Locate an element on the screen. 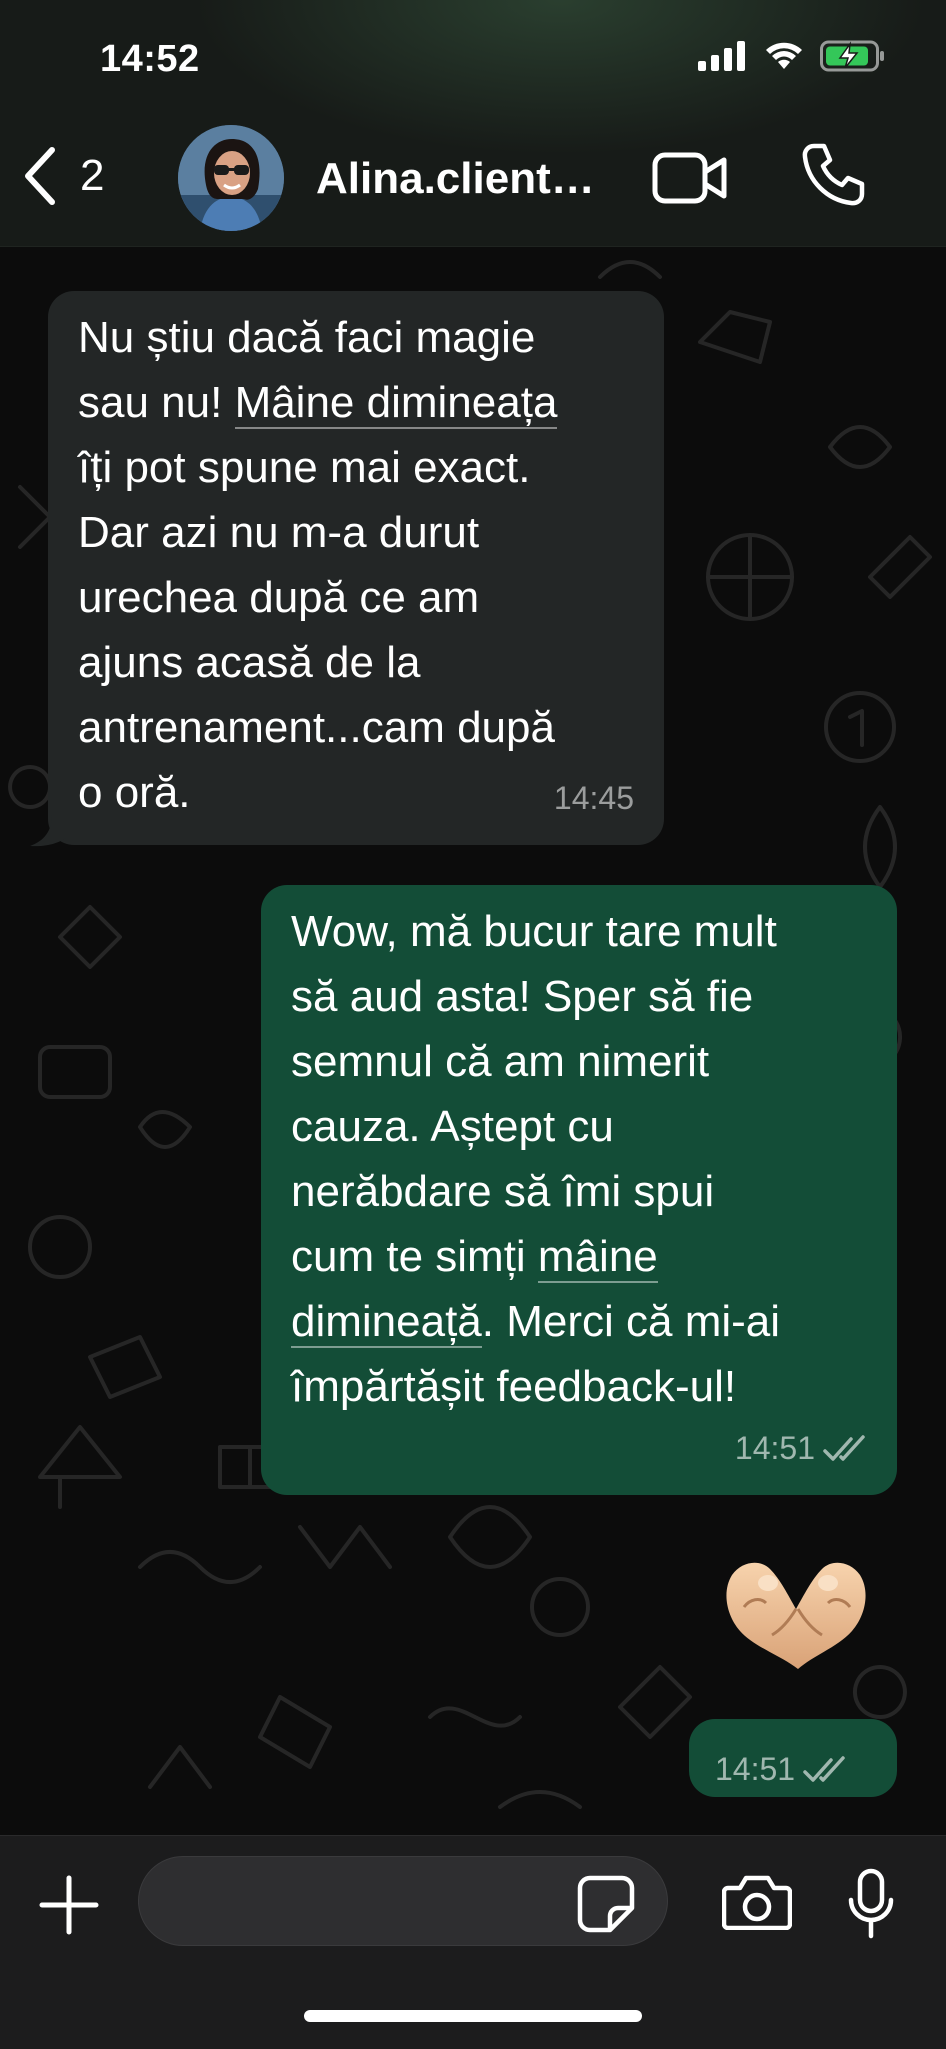  video-call-button is located at coordinates (690, 180).